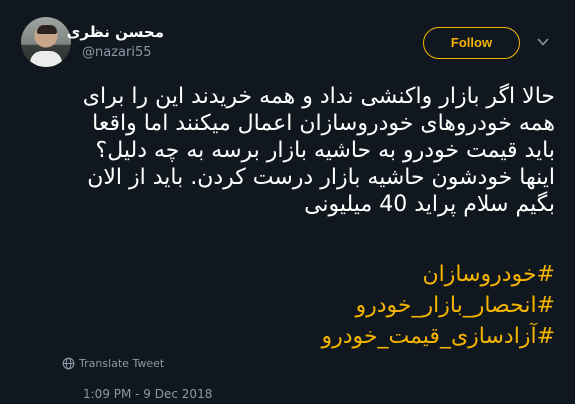 Image resolution: width=575 pixels, height=404 pixels. Describe the element at coordinates (147, 394) in the screenshot. I see `tweet-timestamp: 1:09 PM - 9 Dec 2018` at that location.